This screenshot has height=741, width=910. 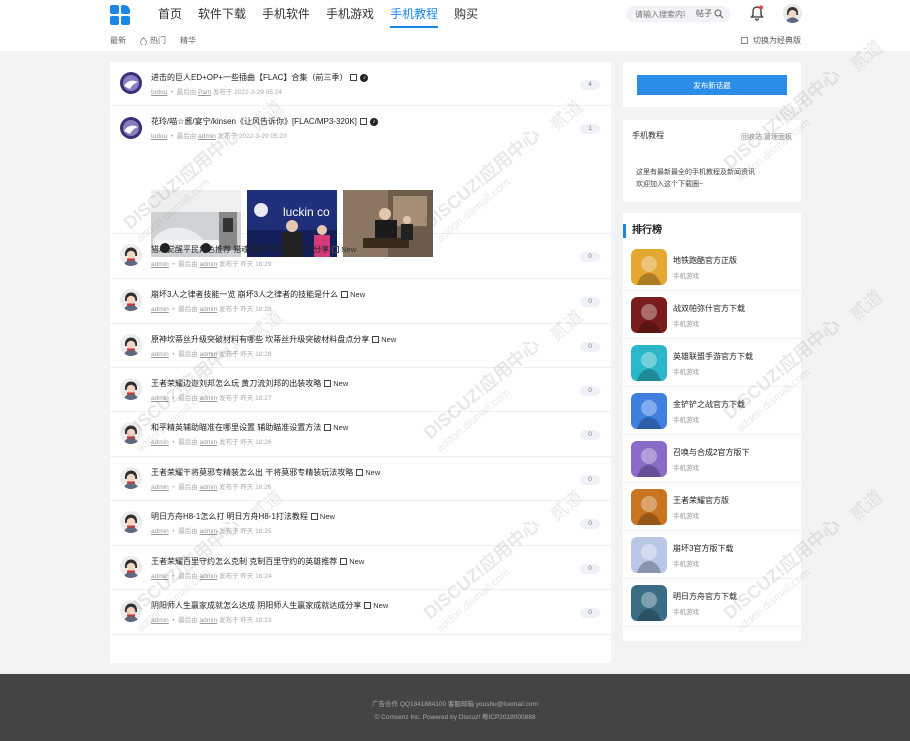 What do you see at coordinates (701, 500) in the screenshot?
I see `app-name: 王者荣耀官方版` at bounding box center [701, 500].